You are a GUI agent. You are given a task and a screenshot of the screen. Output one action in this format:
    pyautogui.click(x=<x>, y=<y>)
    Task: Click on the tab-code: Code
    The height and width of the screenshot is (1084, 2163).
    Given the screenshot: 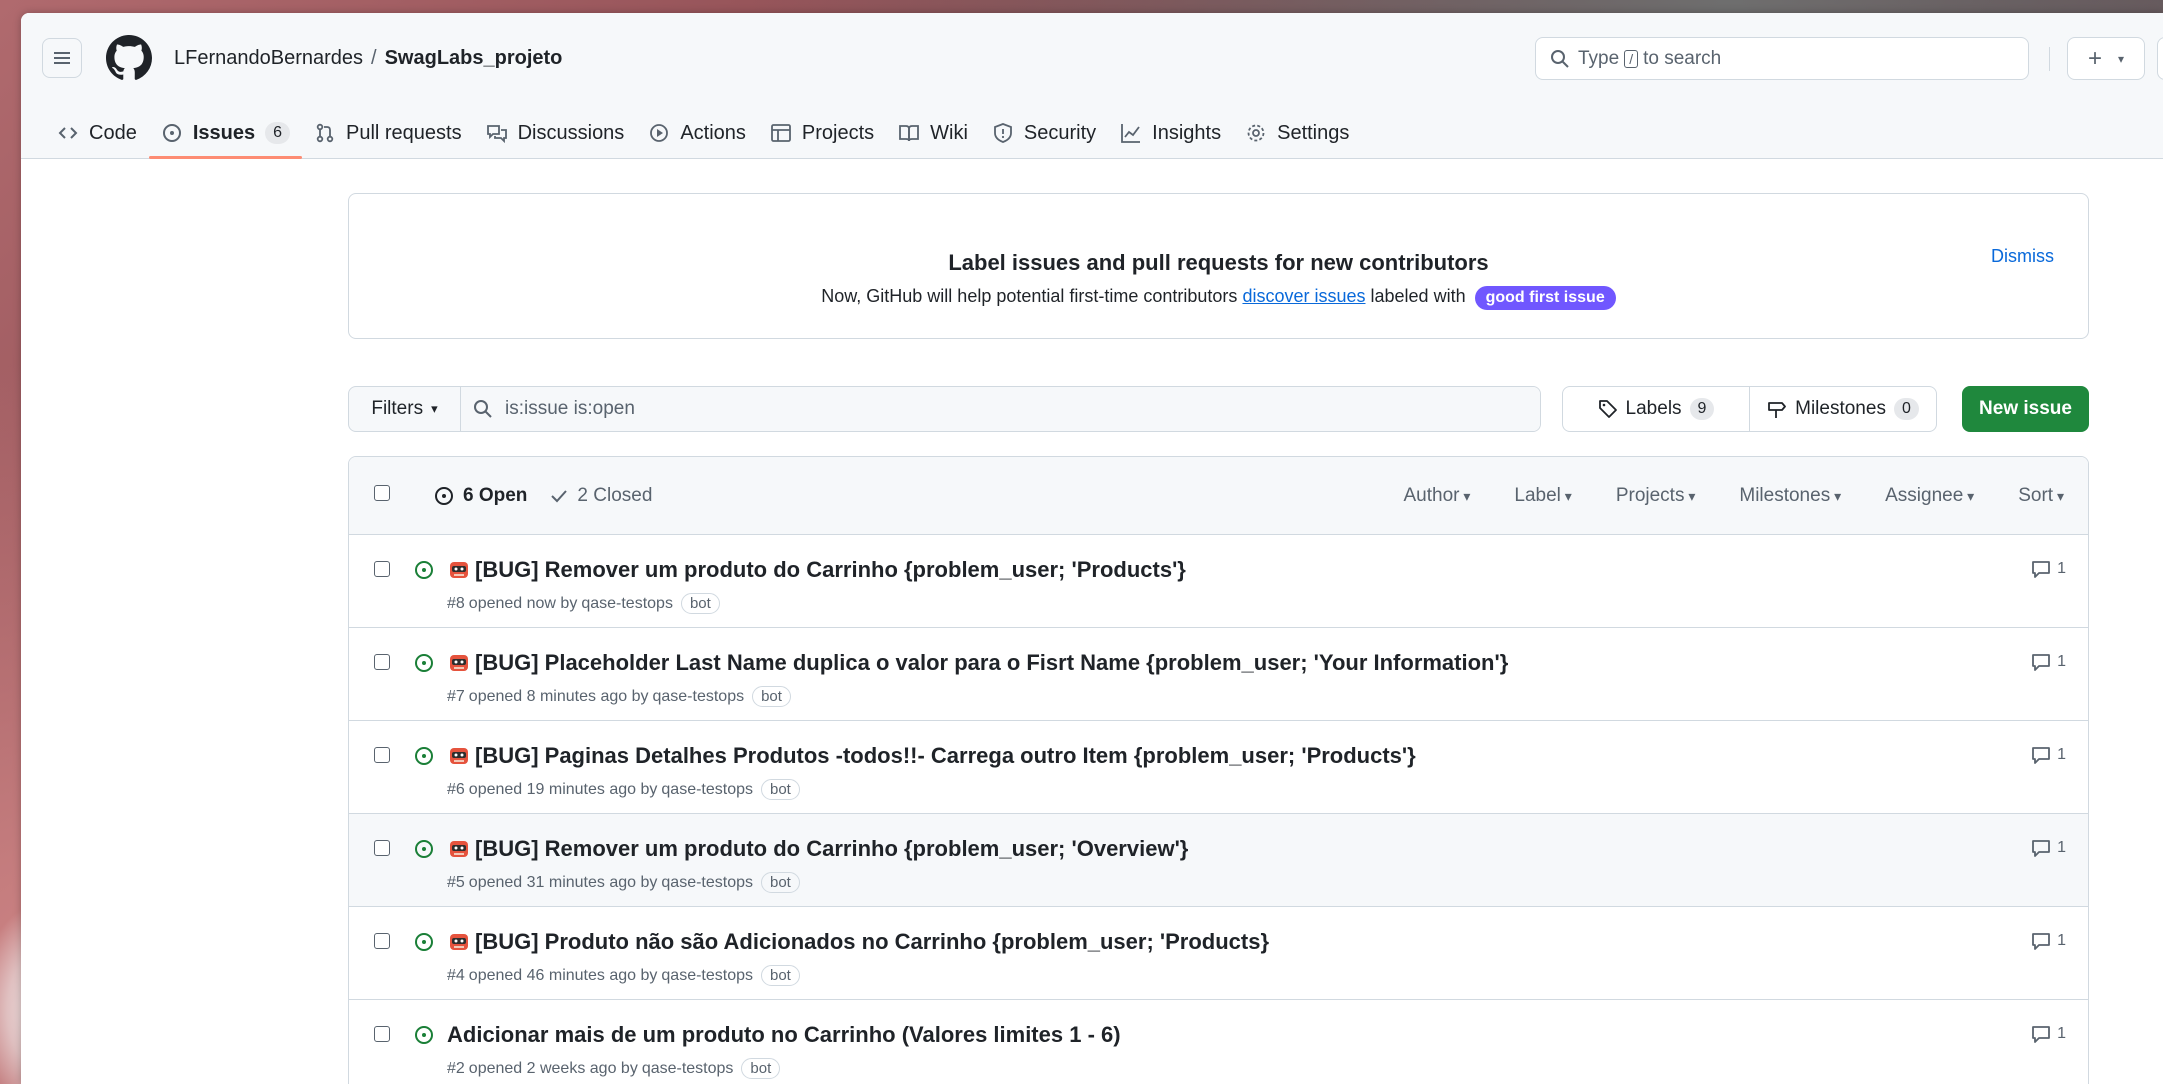 What is the action you would take?
    pyautogui.click(x=97, y=133)
    